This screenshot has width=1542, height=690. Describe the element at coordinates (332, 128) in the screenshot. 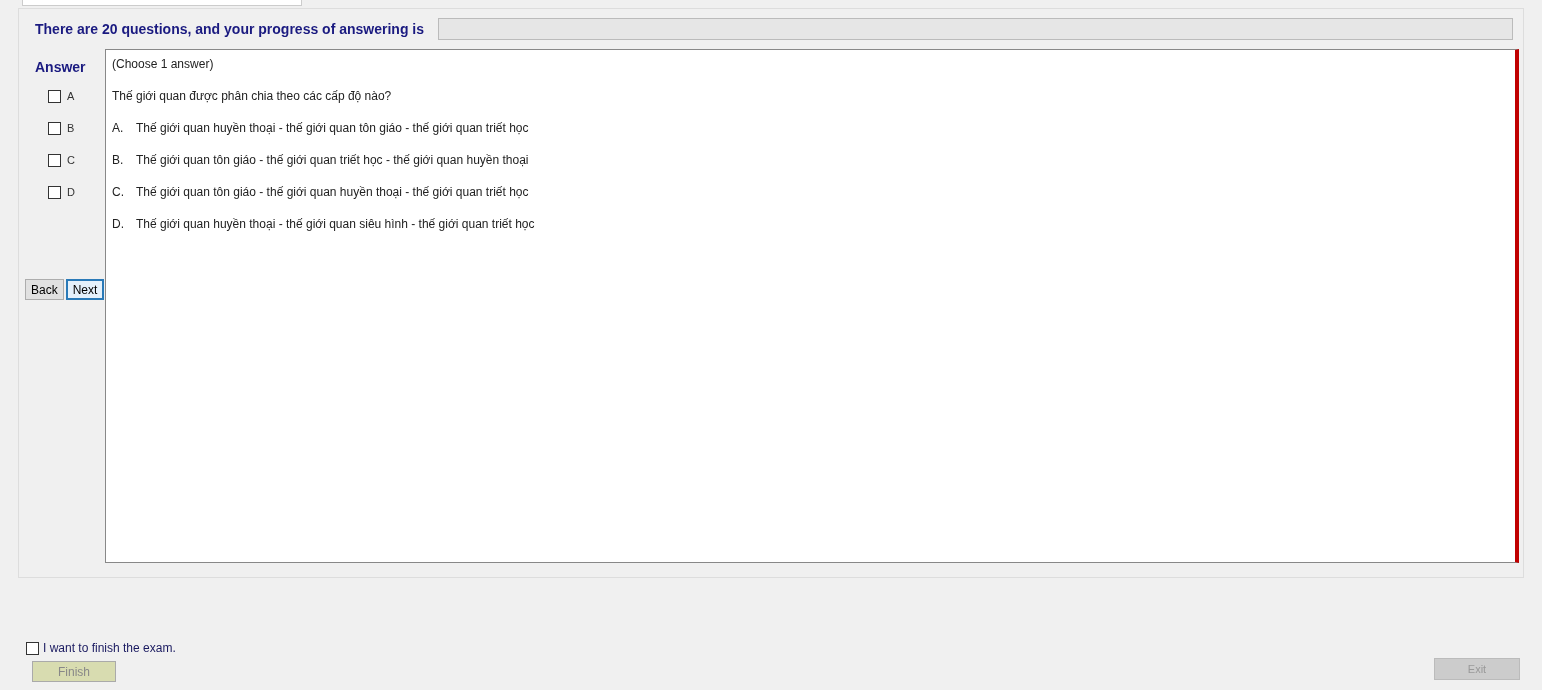

I see `choice-text: Thế giới quan huyền thoại - thế giới quan tôn giáo - thế giới quan triết học` at that location.